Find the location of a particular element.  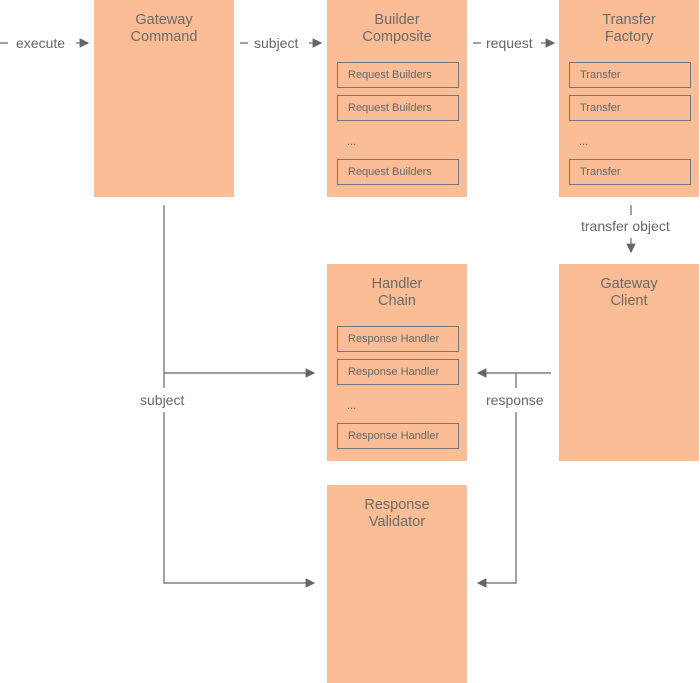

gateway-command-box: Gateway Command is located at coordinates (164, 98).